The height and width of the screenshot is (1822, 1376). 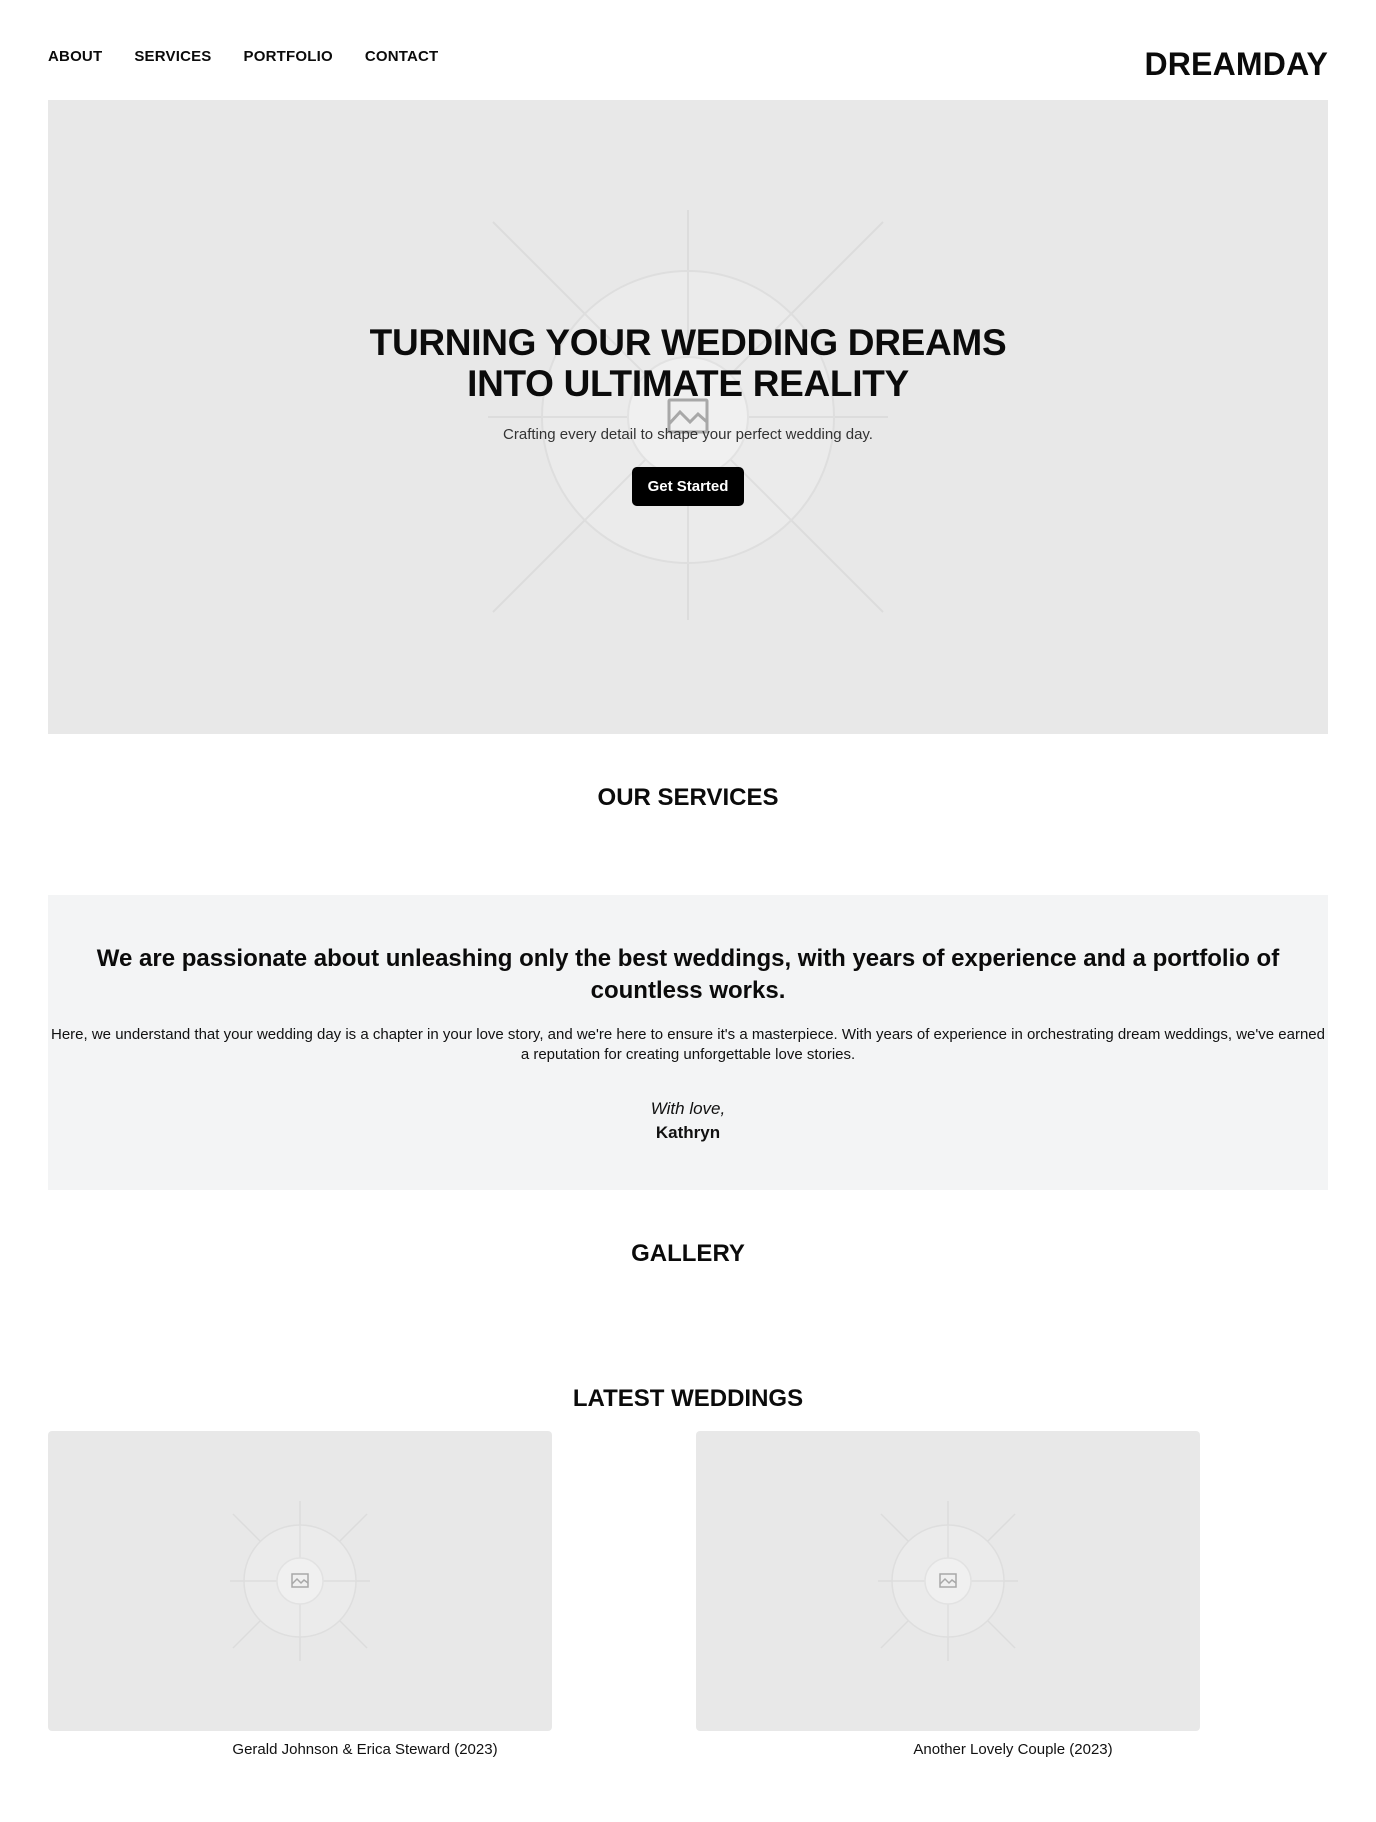 I want to click on wedding-card: Another Lovely Couple (2023), so click(x=948, y=1594).